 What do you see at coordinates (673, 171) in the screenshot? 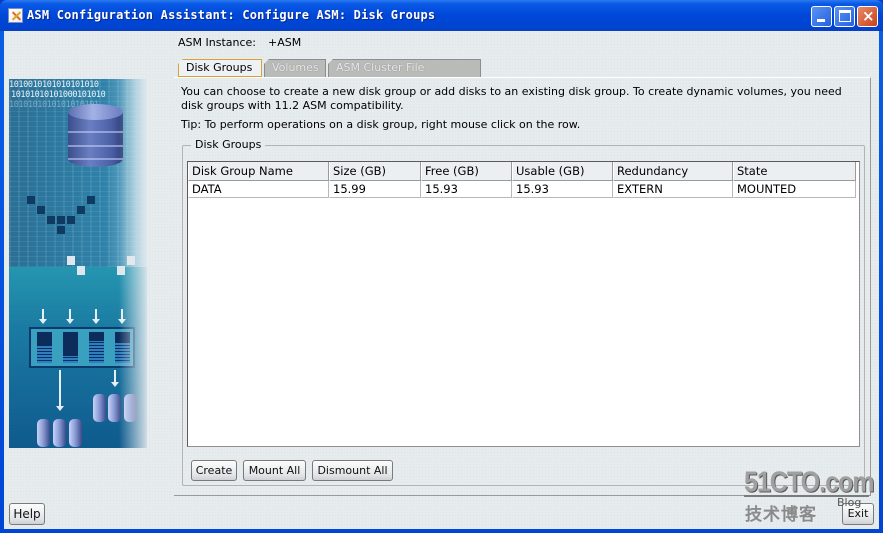
I see `column-header-redundancy: Redundancy` at bounding box center [673, 171].